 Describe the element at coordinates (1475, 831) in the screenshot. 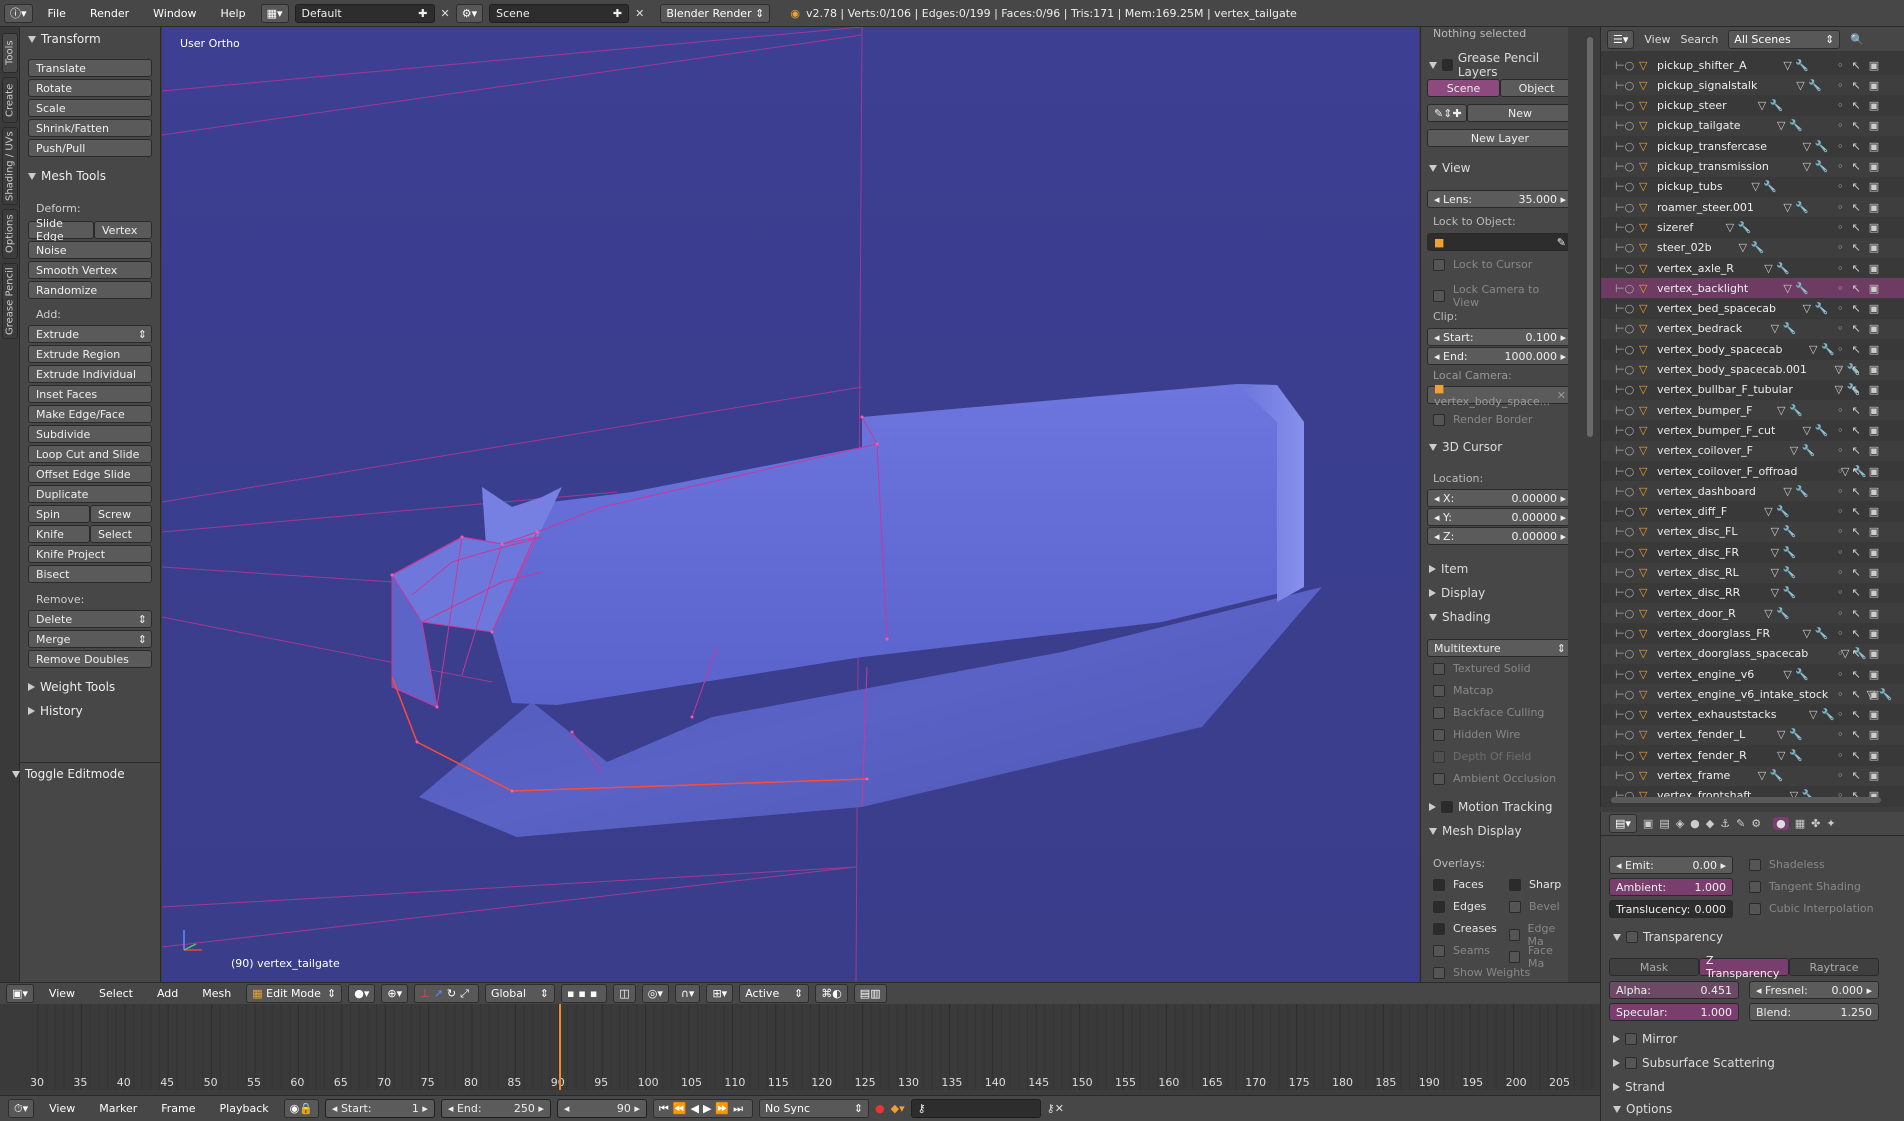

I see `mesh-display-header: Mesh Display` at that location.